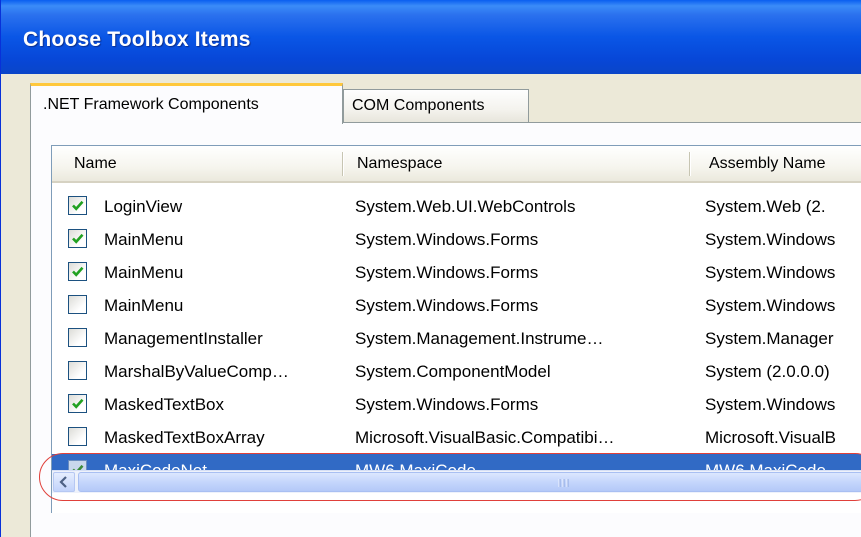 The image size is (861, 537). I want to click on column-header-assembly-name: Assembly Name, so click(775, 163).